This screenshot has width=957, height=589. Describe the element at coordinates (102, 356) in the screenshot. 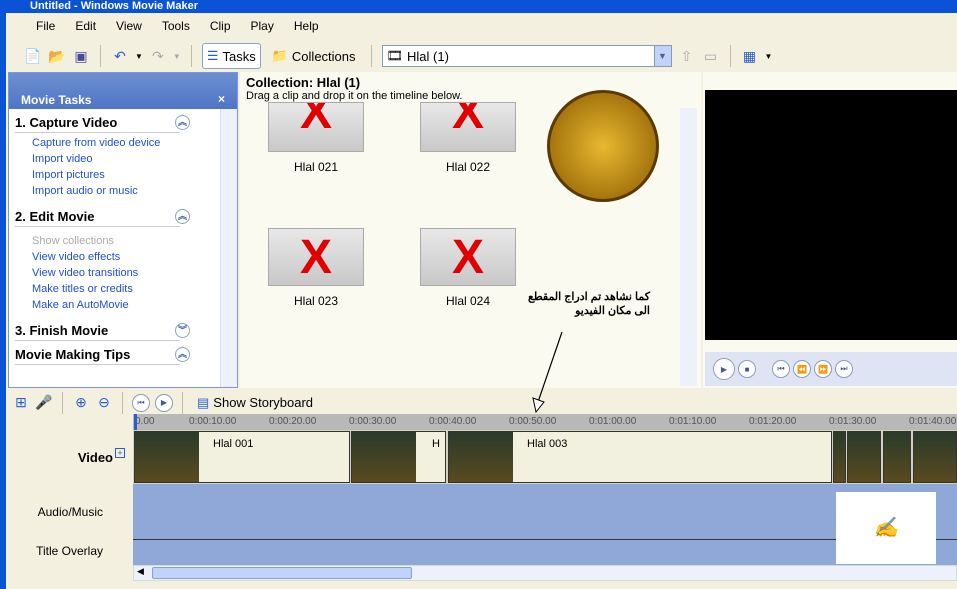

I see `section-movie-making-tips: Movie Making Tips ︽` at that location.